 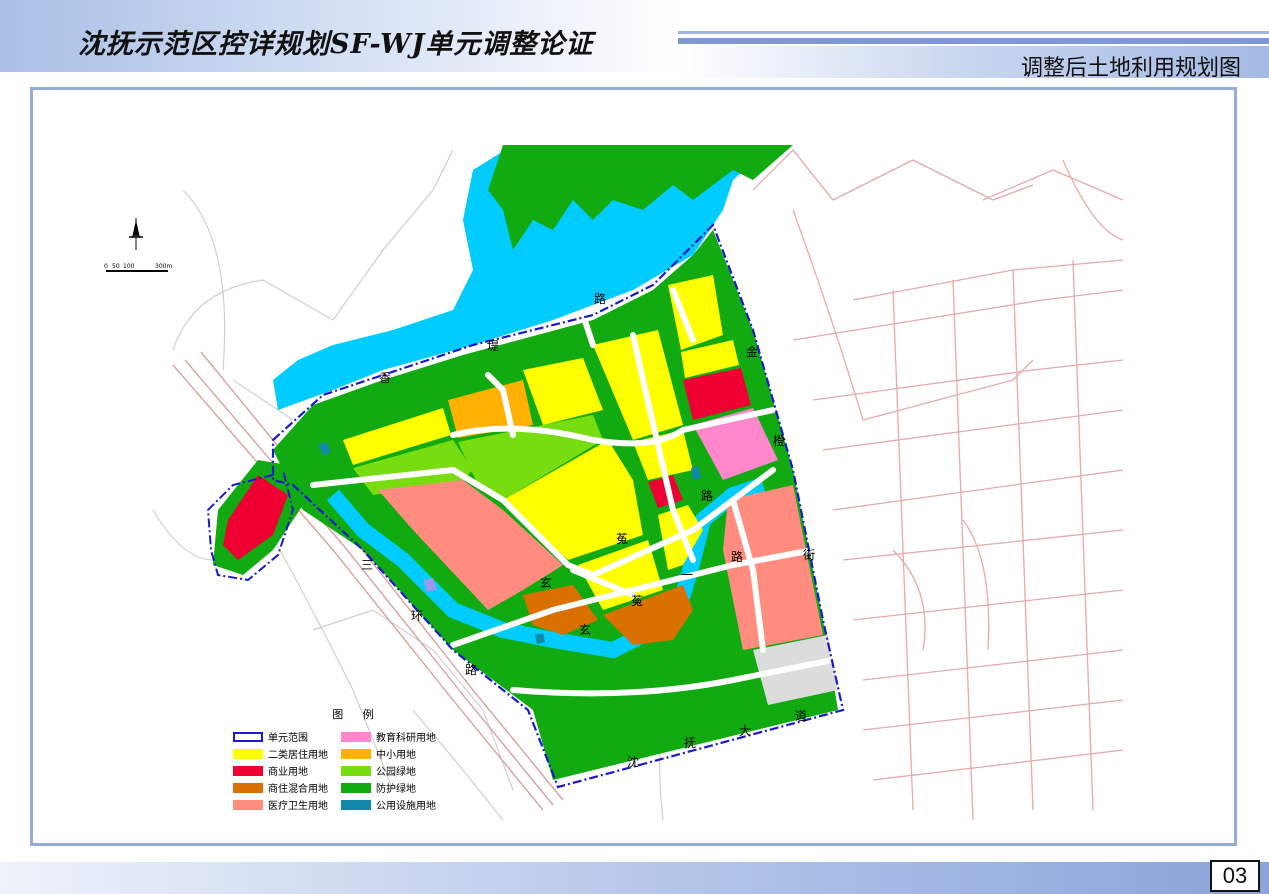 What do you see at coordinates (248, 804) in the screenshot?
I see `legend-swatch-medical` at bounding box center [248, 804].